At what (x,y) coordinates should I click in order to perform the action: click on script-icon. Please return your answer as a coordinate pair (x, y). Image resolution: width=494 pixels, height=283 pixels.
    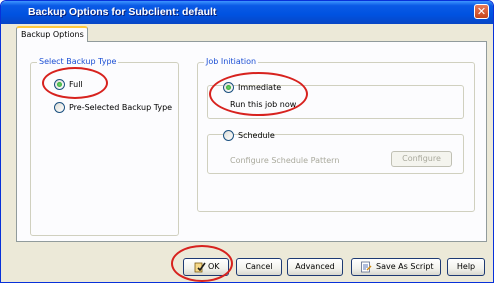
    Looking at the image, I should click on (366, 267).